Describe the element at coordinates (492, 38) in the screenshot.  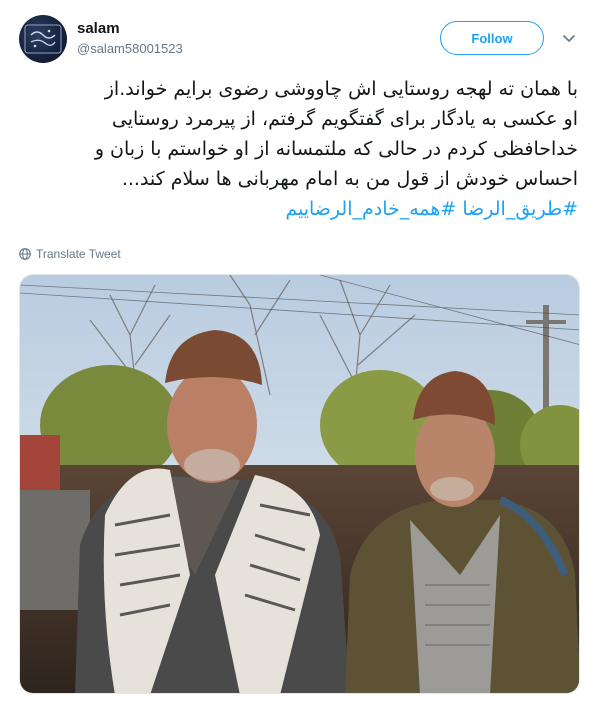
I see `follow-button: Follow` at that location.